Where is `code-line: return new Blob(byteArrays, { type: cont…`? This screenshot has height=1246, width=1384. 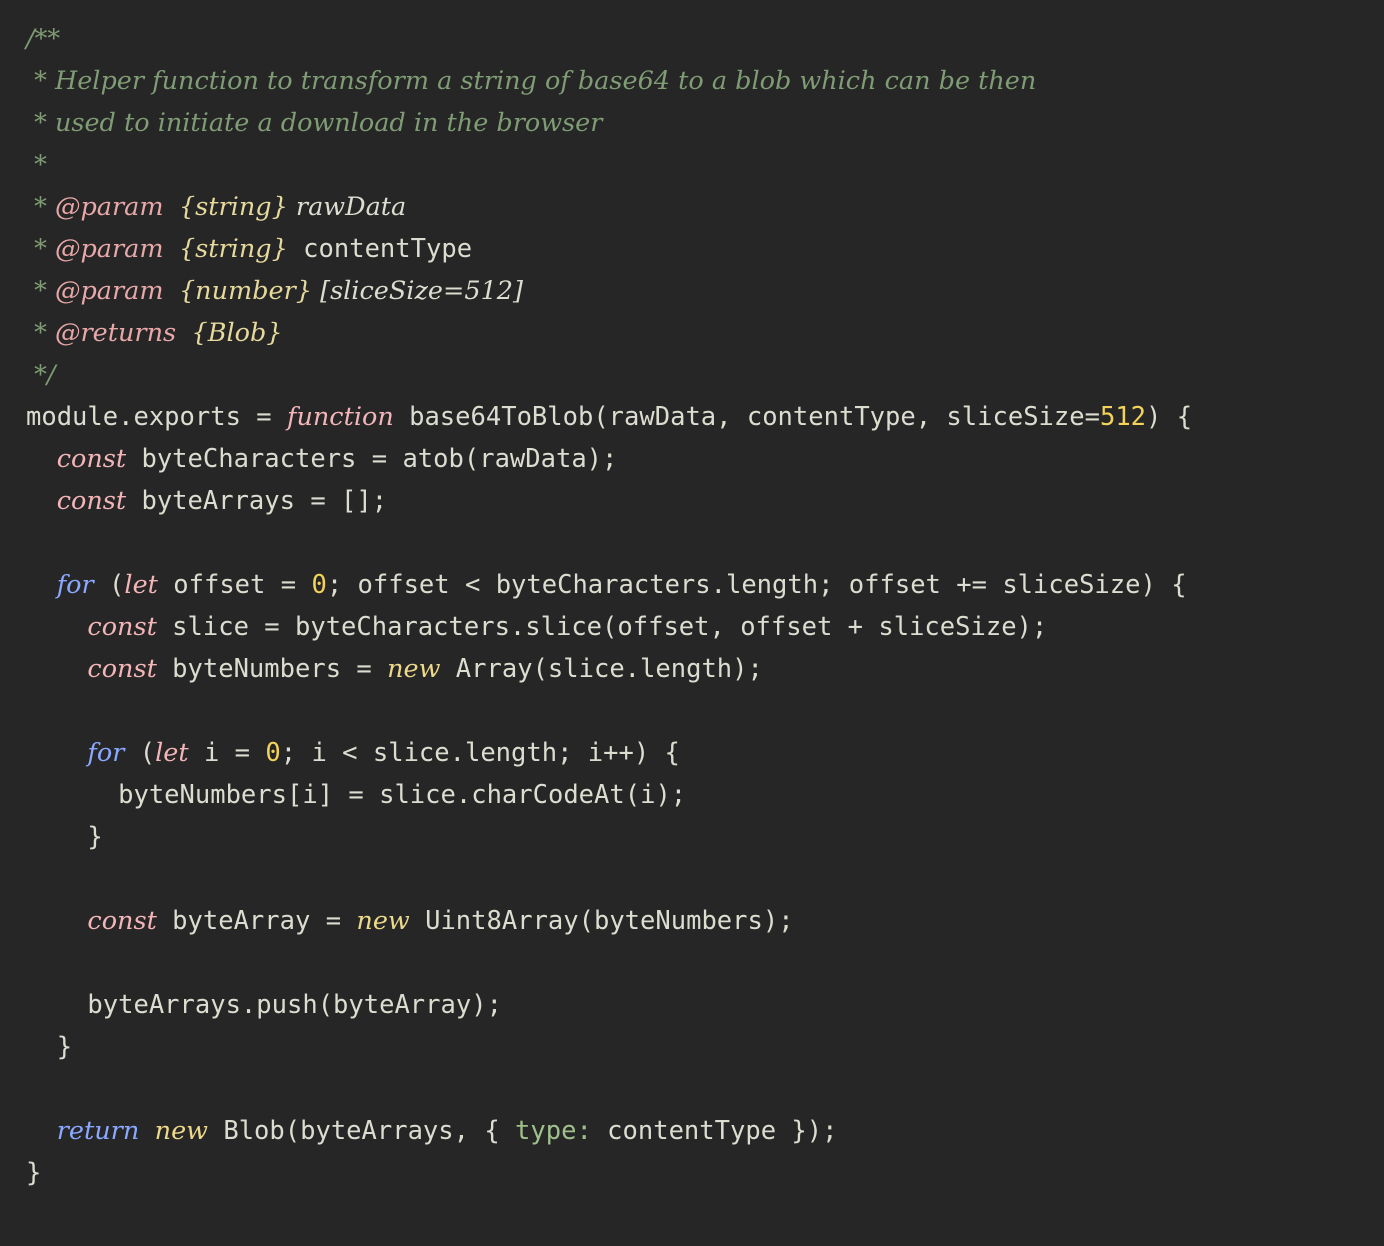
code-line: return new Blob(byteArrays, { type: cont… is located at coordinates (609, 1131).